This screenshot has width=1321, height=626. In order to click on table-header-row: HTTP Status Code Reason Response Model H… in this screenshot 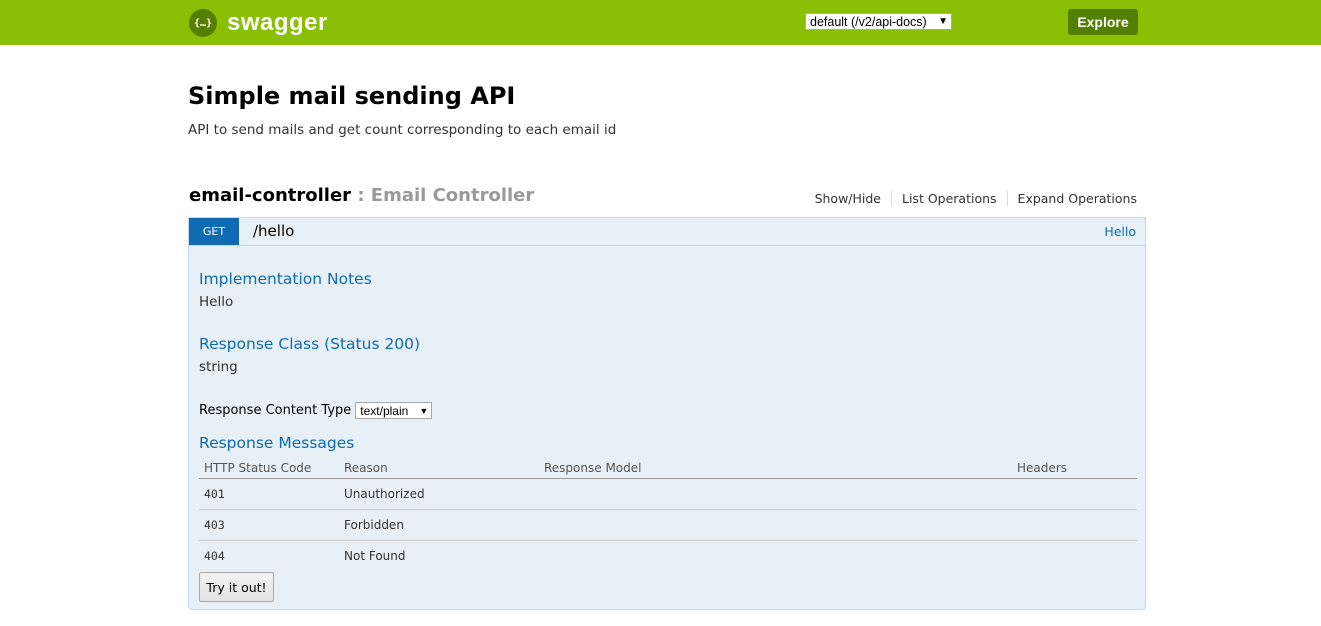, I will do `click(668, 468)`.